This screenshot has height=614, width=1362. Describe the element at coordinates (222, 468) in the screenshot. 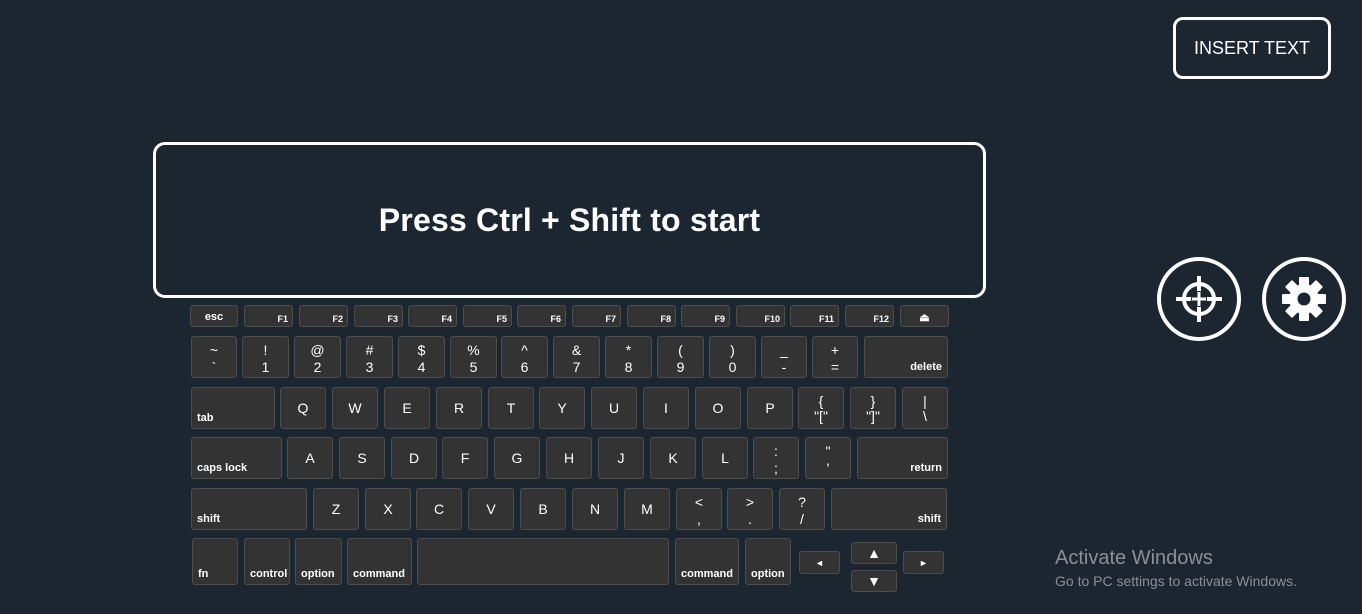

I see `key-label: caps lock` at that location.